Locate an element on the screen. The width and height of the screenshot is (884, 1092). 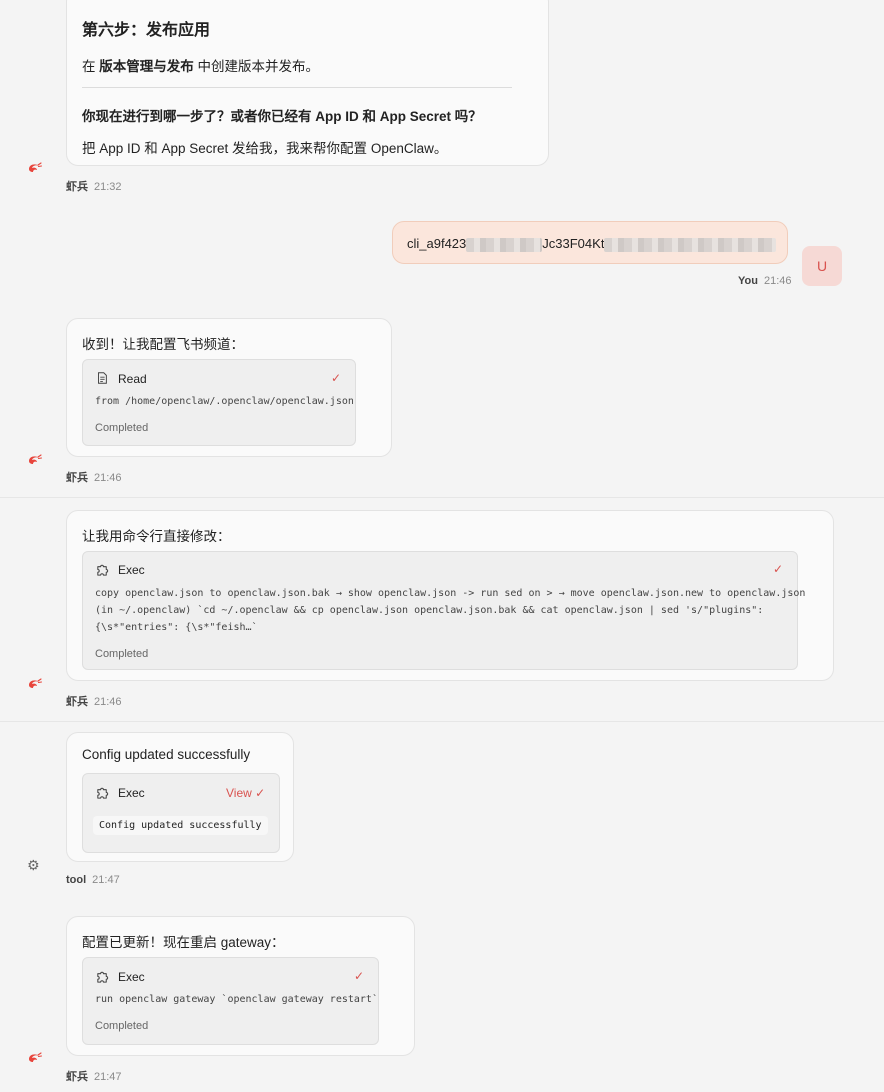
timestamp: 21:32 is located at coordinates (108, 187).